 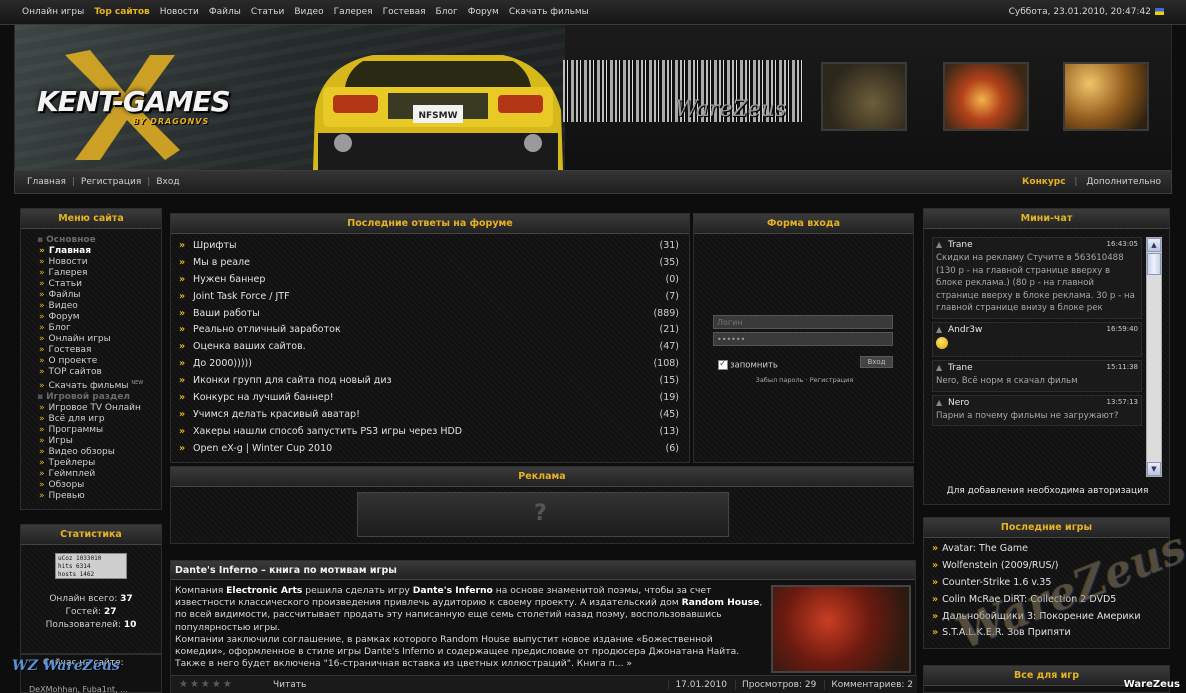 What do you see at coordinates (100, 350) in the screenshot?
I see `menu-item: Гостевая` at bounding box center [100, 350].